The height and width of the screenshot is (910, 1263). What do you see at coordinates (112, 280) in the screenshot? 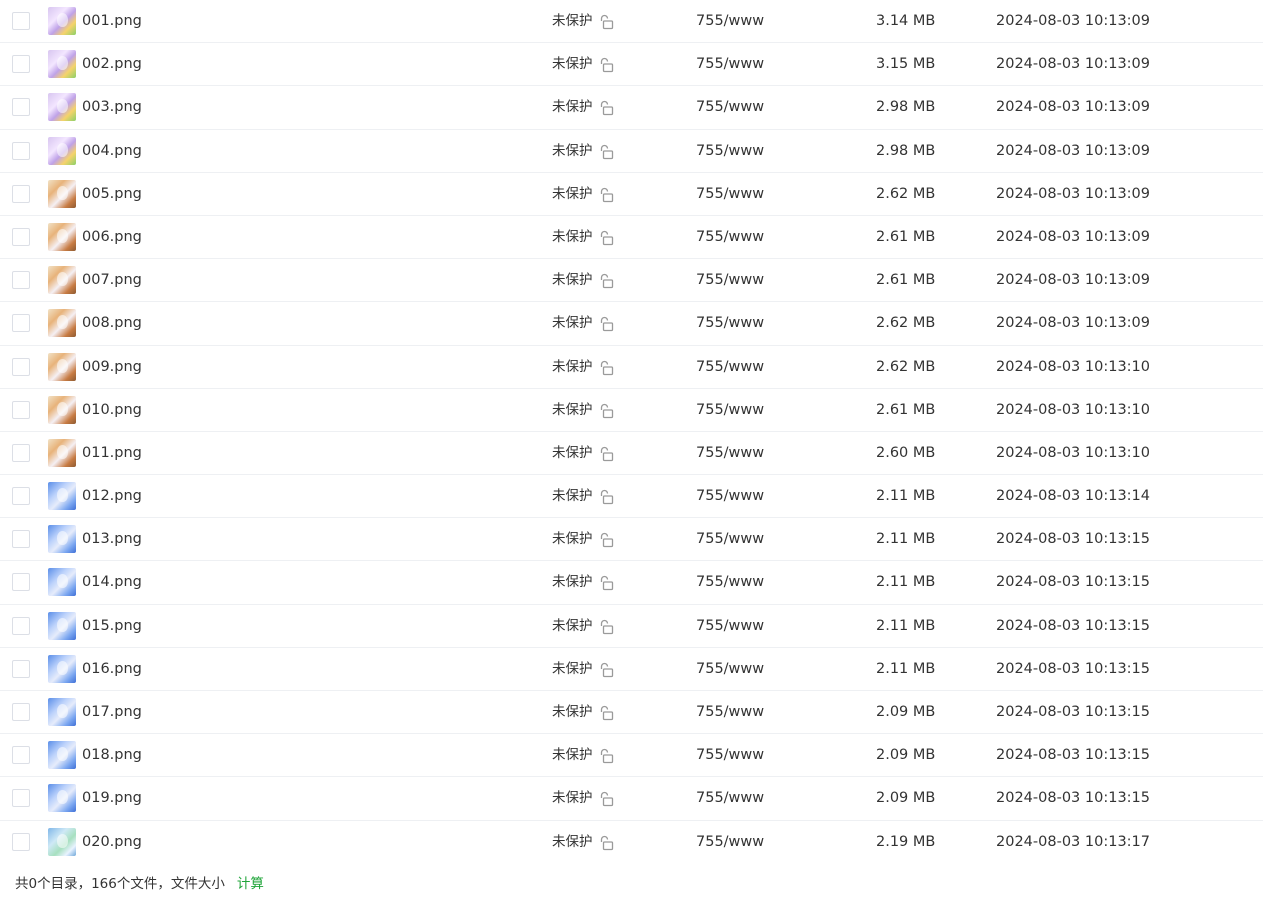
I see `file-name: 007.png` at bounding box center [112, 280].